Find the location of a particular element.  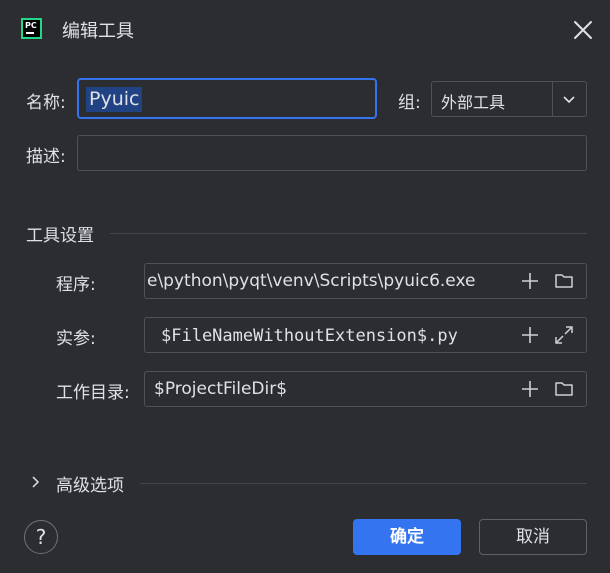

name-label: 名称: is located at coordinates (46, 103).